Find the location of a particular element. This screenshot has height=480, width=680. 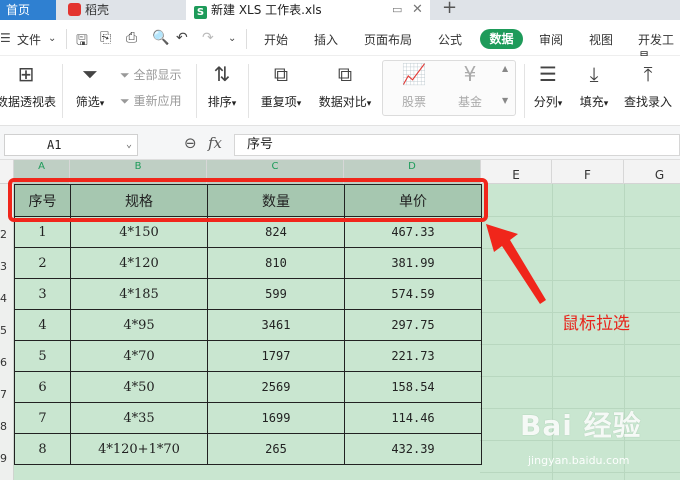

export-pdf-icon: ⎘ is located at coordinates (105, 38).